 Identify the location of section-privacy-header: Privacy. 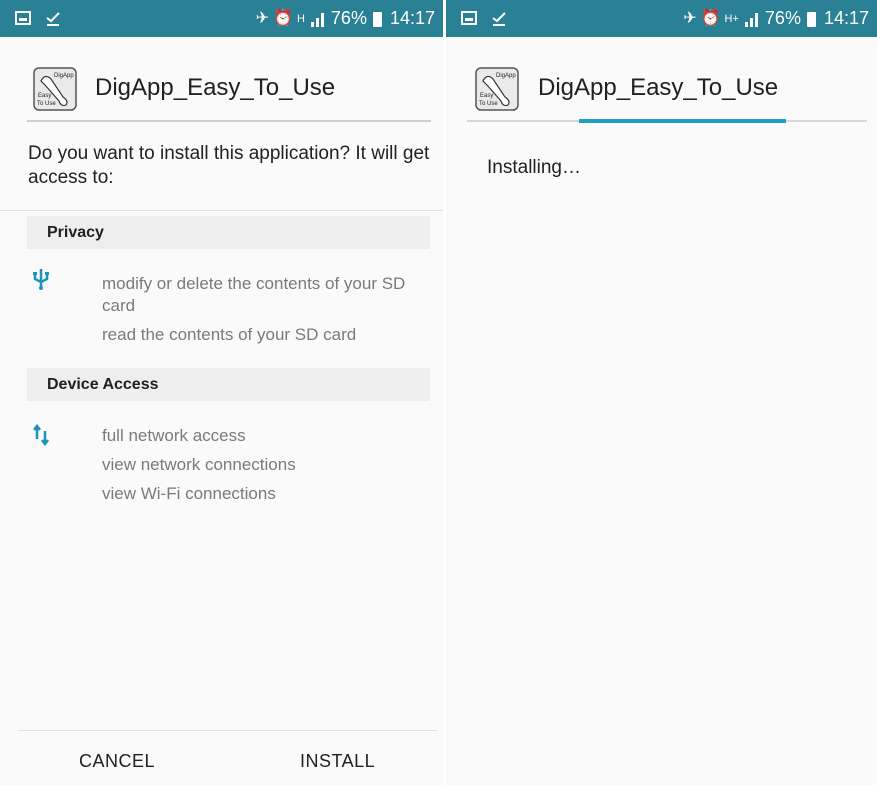
(228, 232).